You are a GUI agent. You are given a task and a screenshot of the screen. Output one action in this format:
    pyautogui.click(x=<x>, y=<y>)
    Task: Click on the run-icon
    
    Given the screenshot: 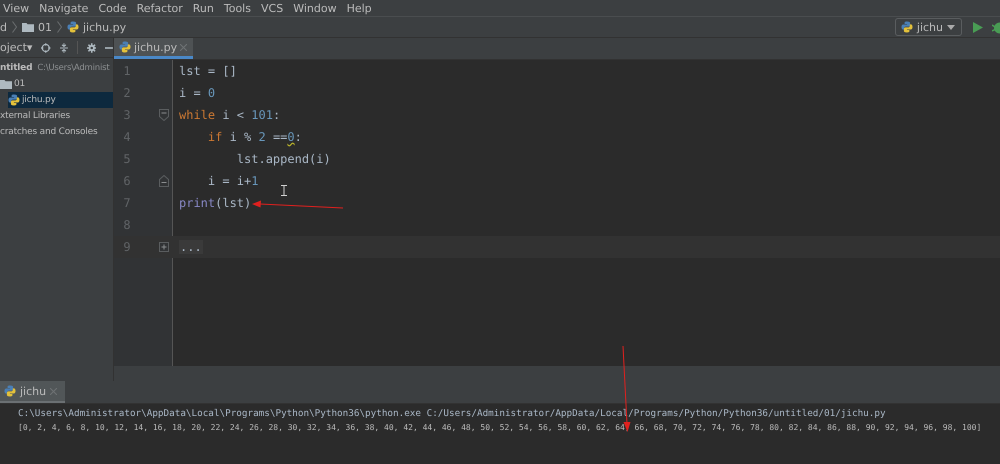 What is the action you would take?
    pyautogui.click(x=978, y=27)
    